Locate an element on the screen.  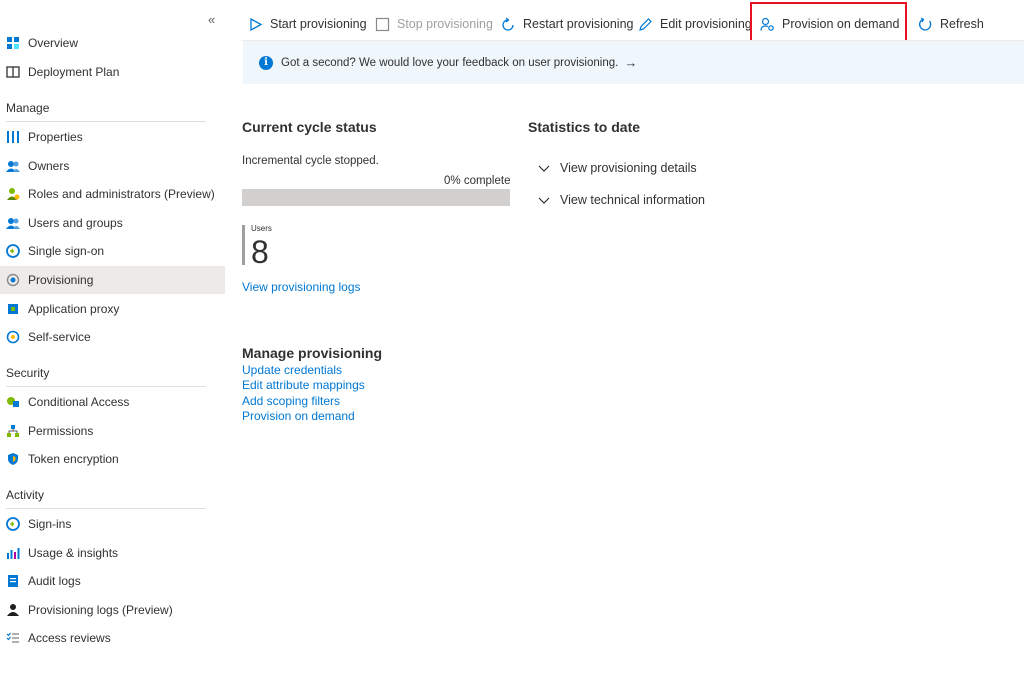
section-heading-security: Security is located at coordinates (28, 373).